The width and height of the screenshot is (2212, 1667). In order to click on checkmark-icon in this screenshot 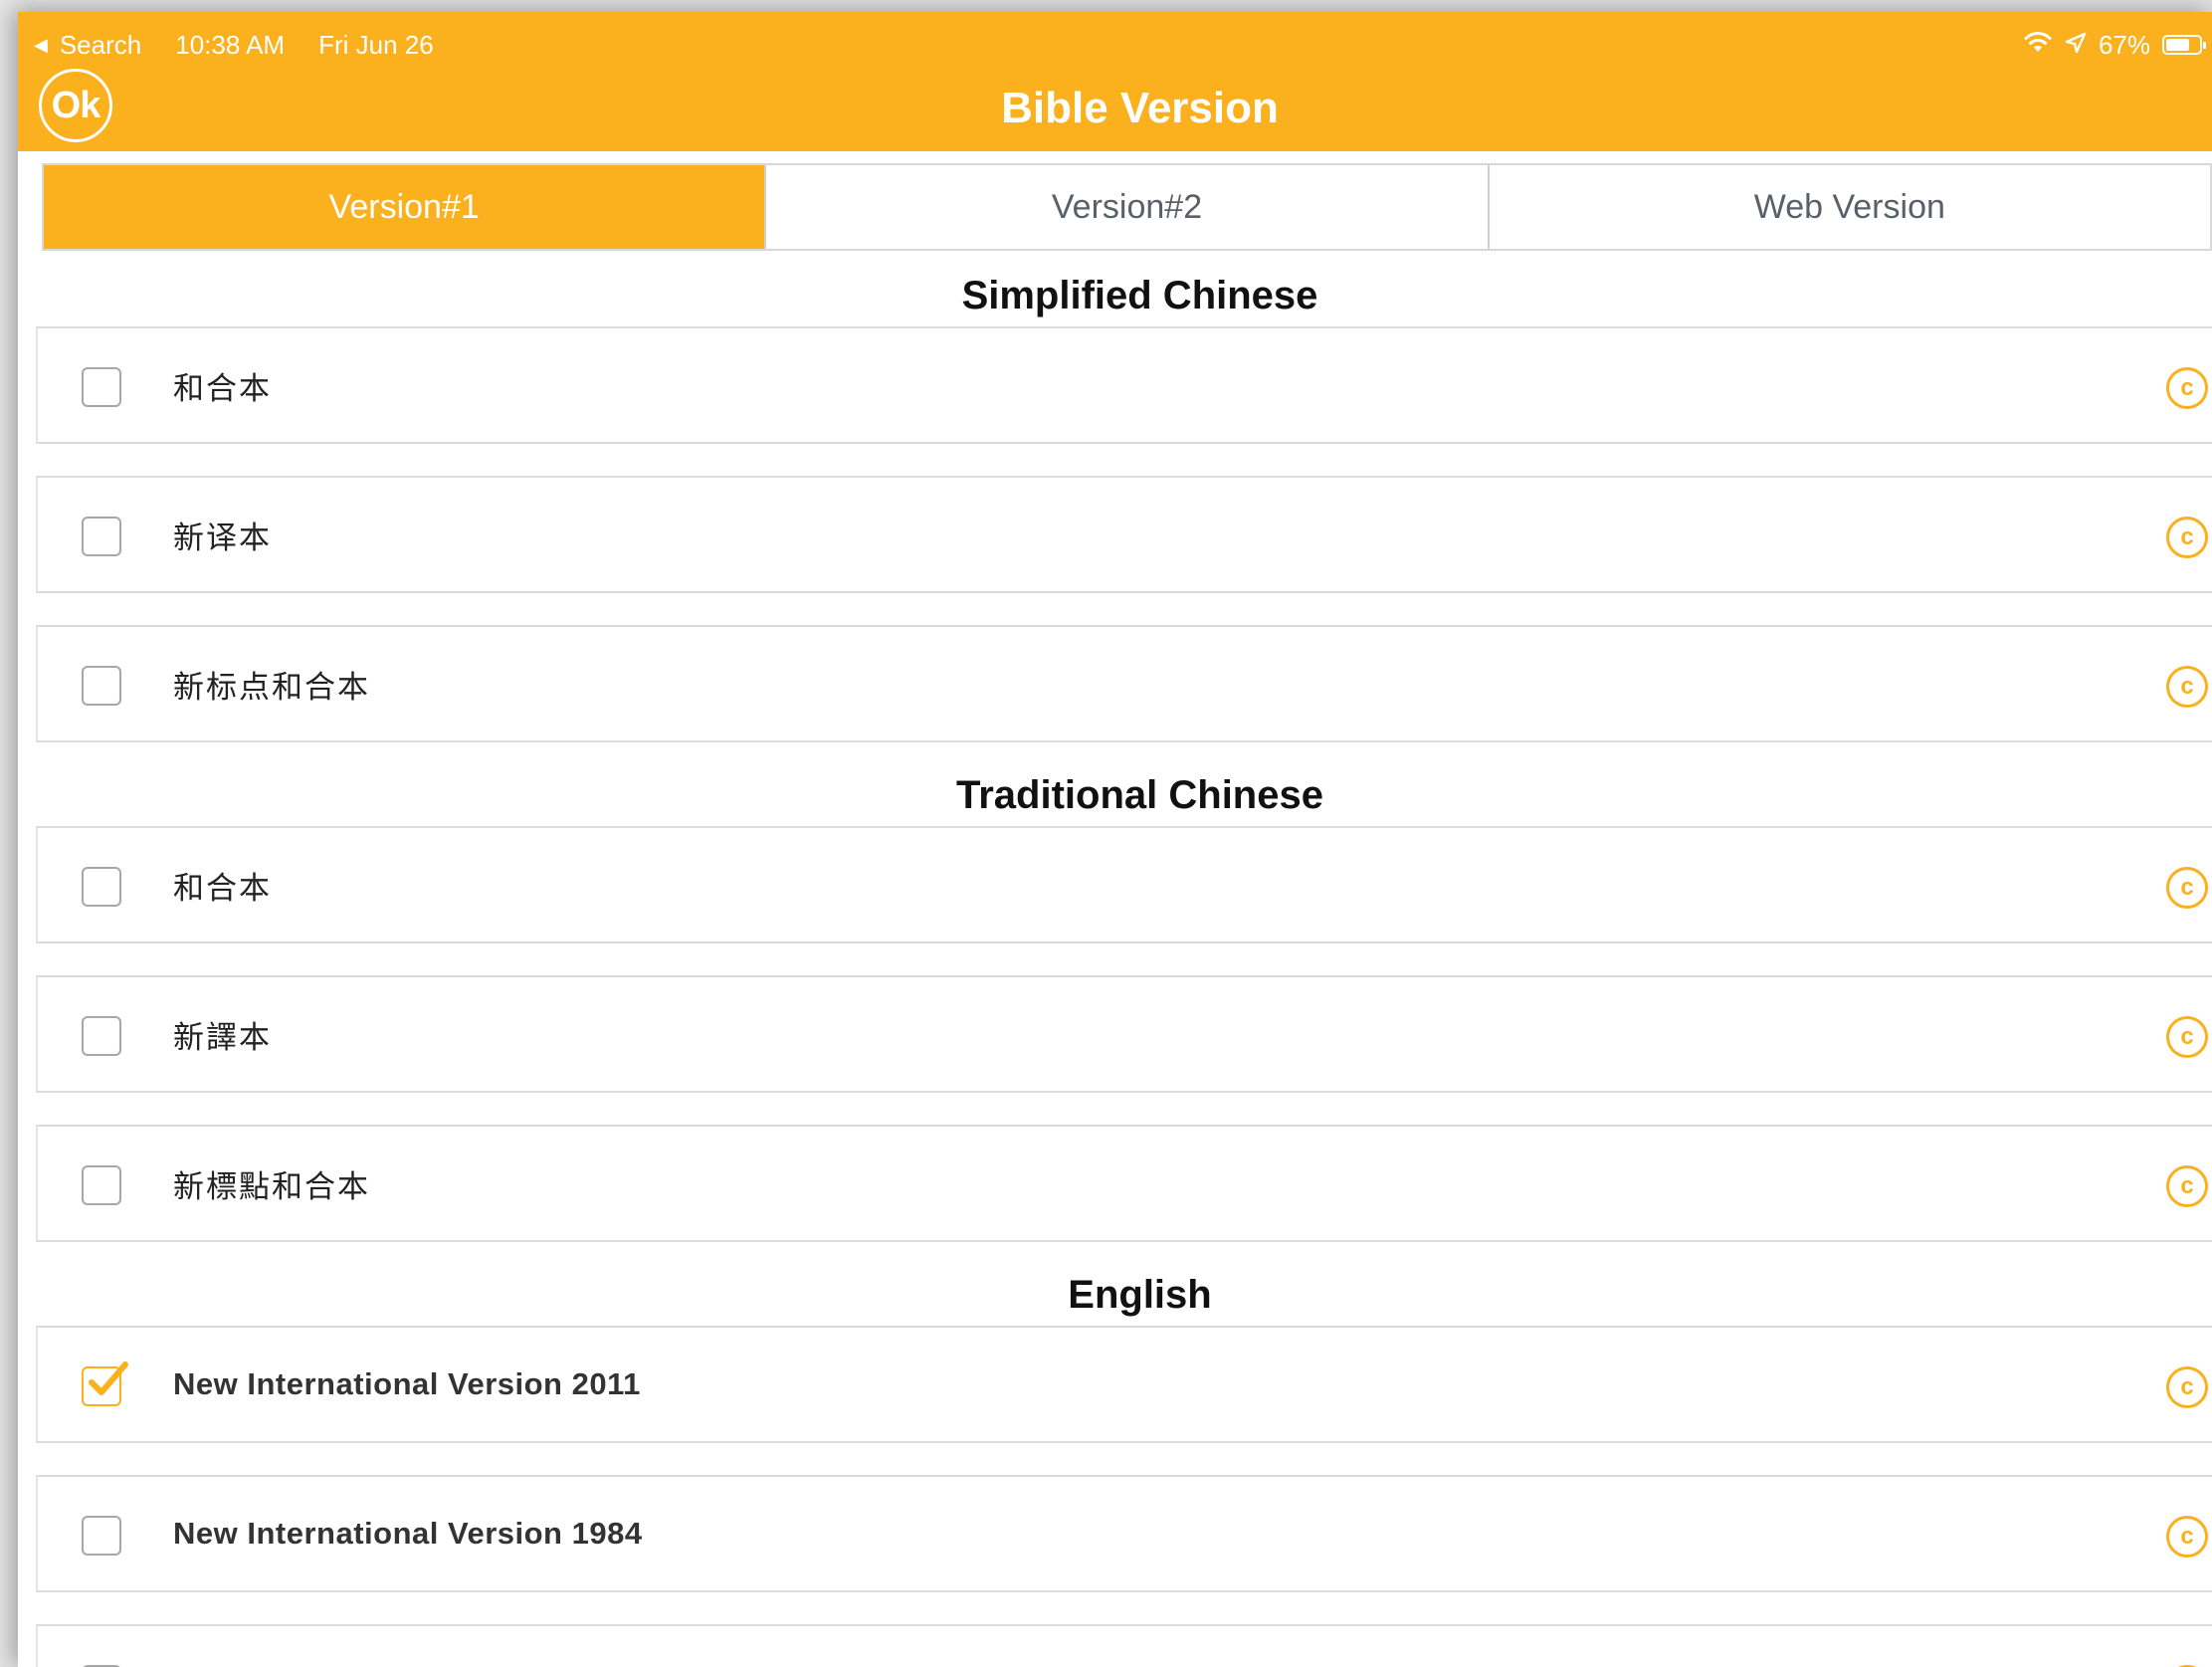, I will do `click(109, 1378)`.